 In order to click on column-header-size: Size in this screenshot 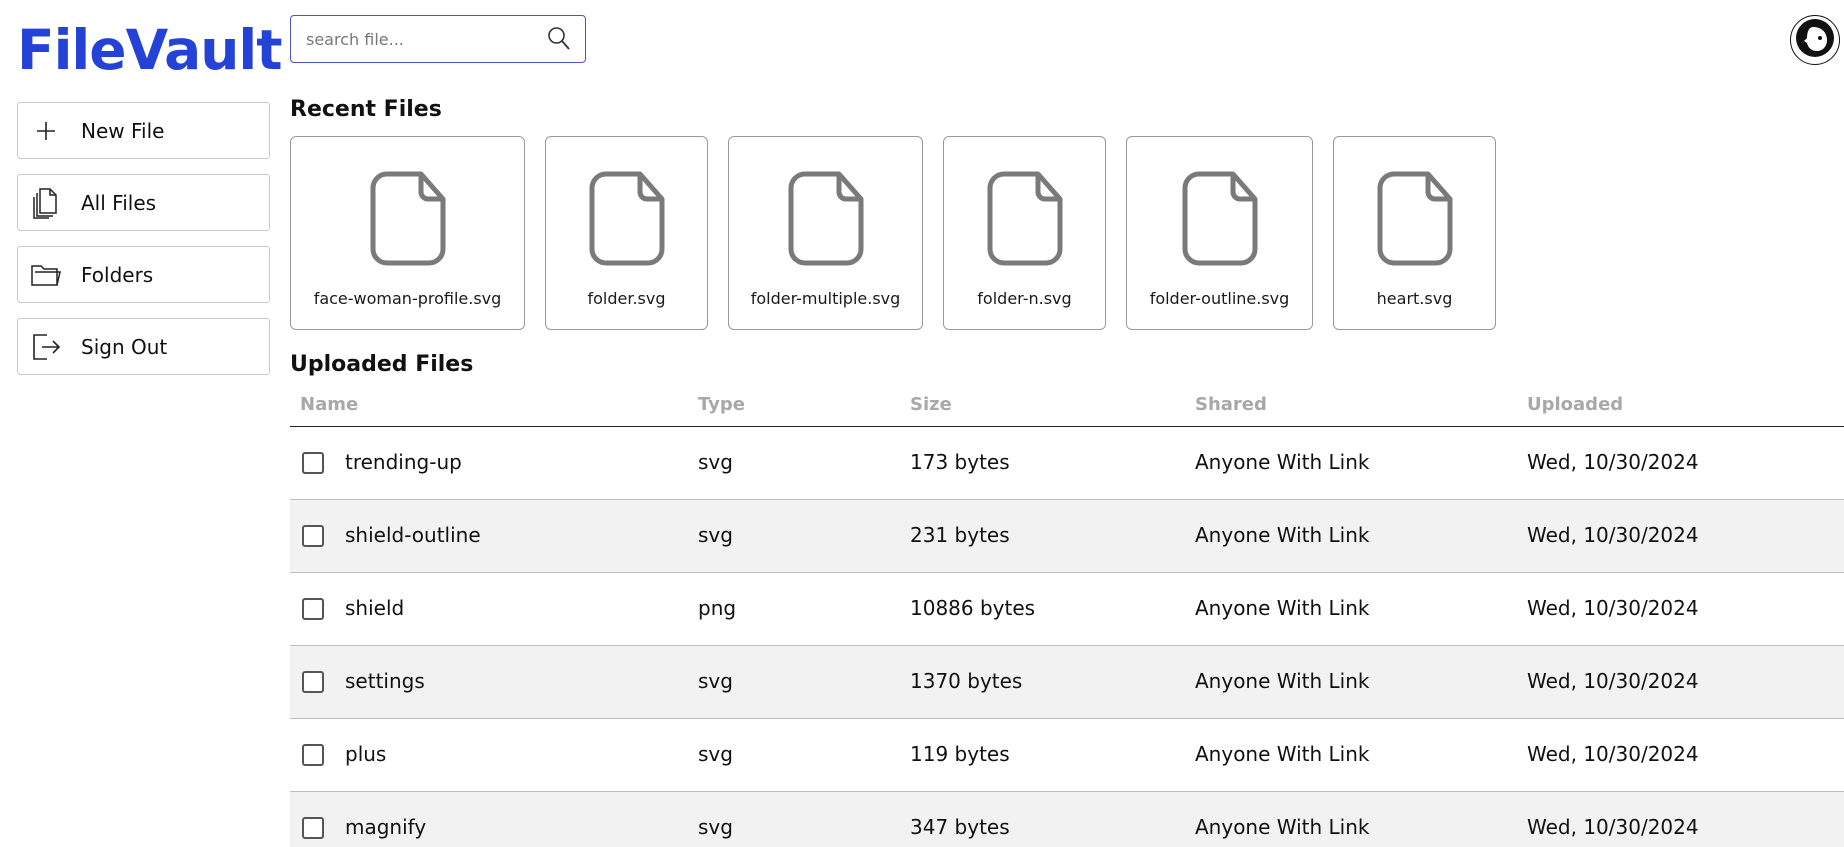, I will do `click(931, 404)`.